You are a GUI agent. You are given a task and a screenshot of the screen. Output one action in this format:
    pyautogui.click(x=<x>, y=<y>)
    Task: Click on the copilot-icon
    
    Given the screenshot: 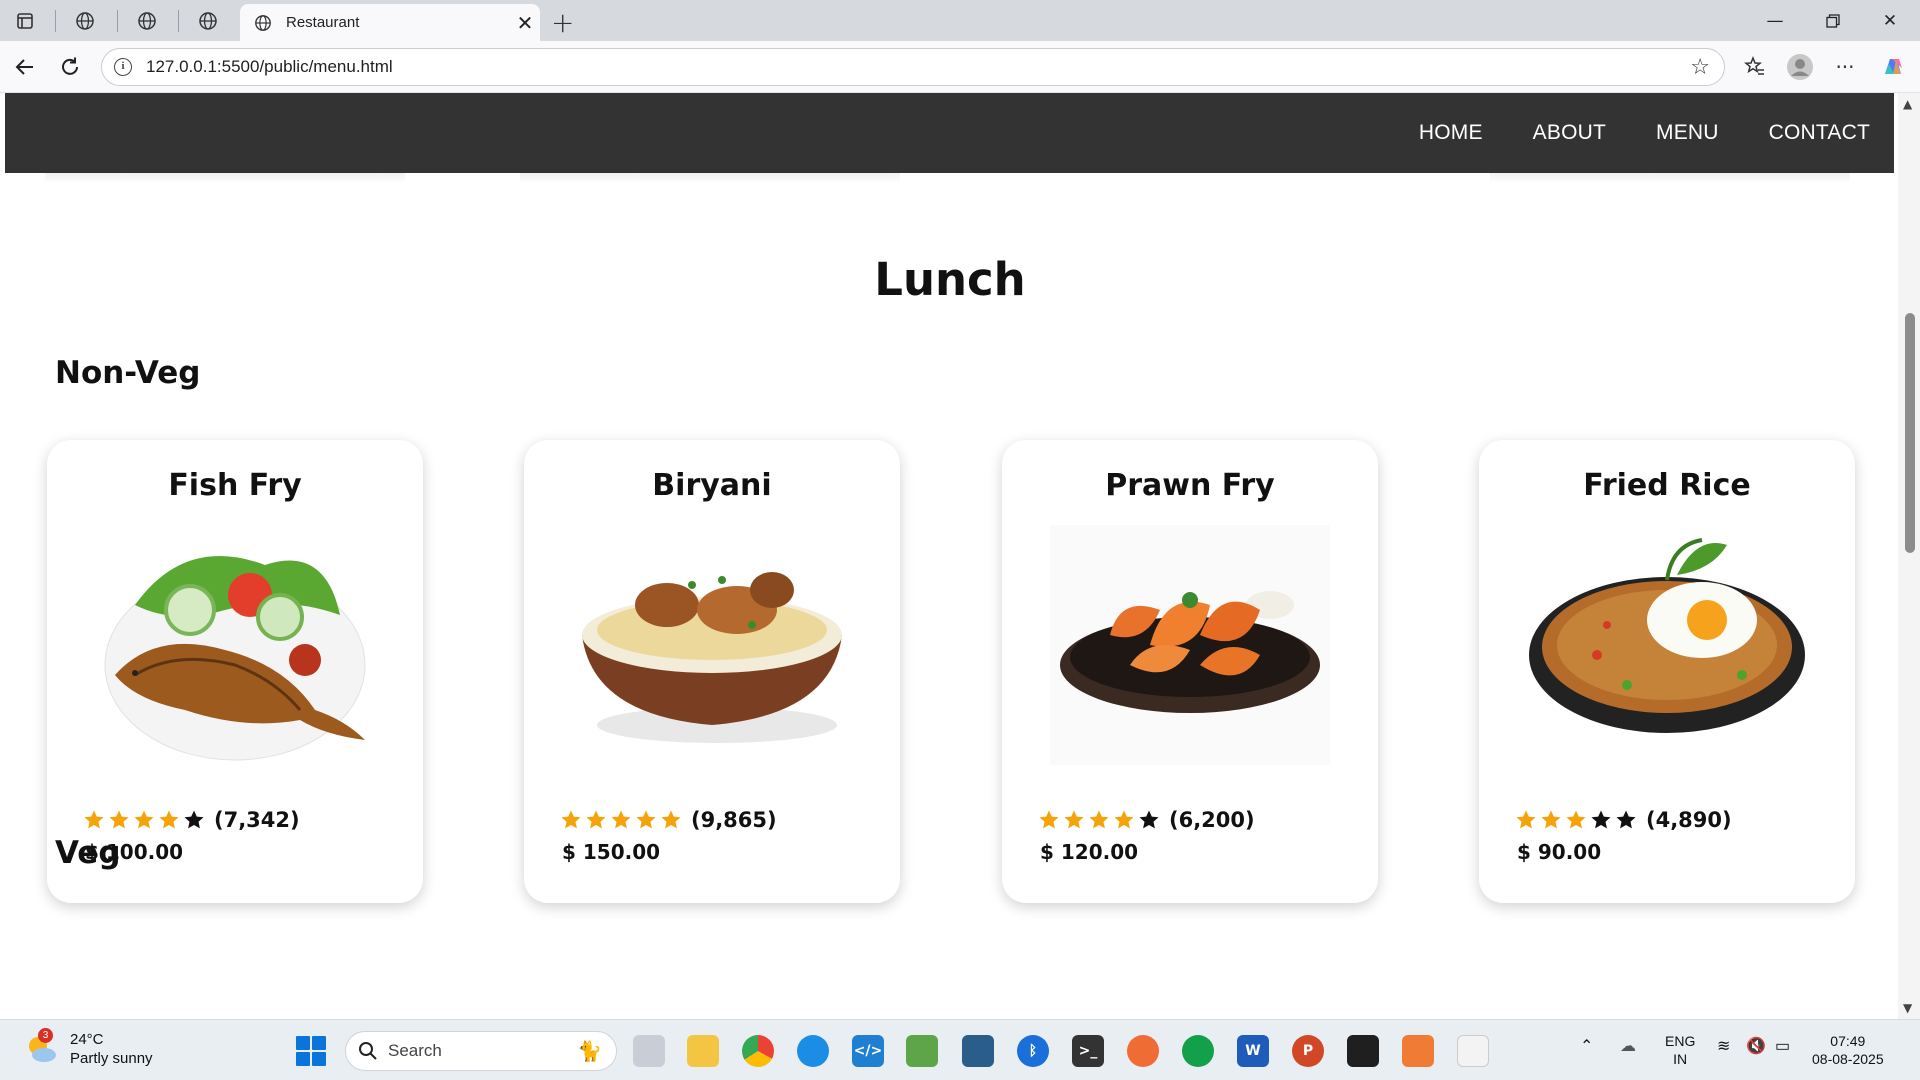 What is the action you would take?
    pyautogui.click(x=1893, y=67)
    